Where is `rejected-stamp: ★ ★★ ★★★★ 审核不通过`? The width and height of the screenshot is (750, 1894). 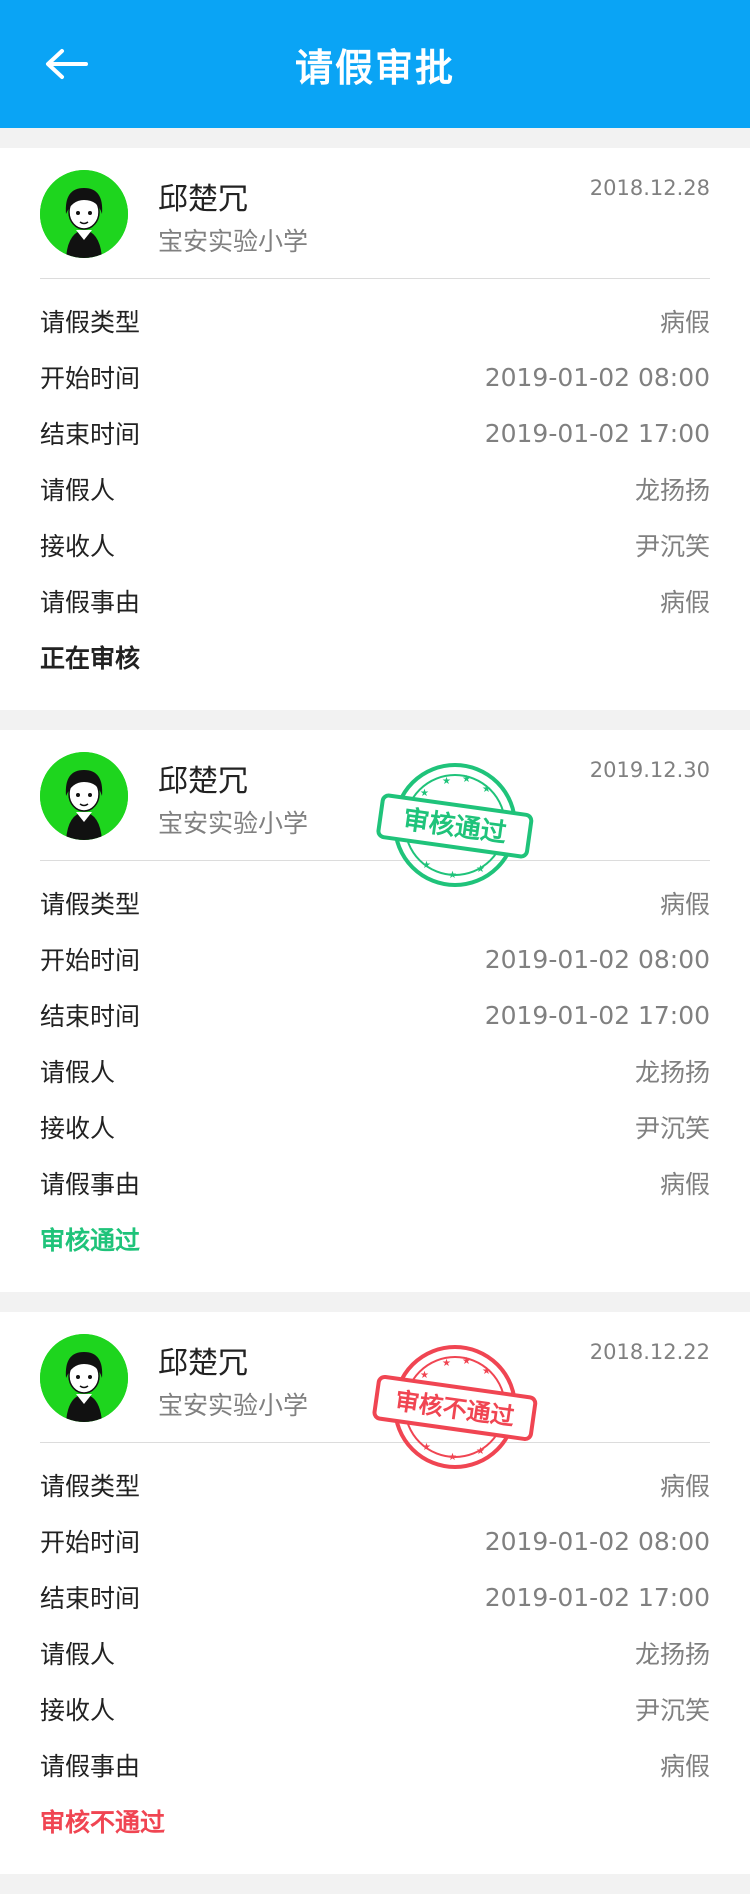
rejected-stamp: ★ ★★ ★★★★ 审核不通过 is located at coordinates (455, 1407).